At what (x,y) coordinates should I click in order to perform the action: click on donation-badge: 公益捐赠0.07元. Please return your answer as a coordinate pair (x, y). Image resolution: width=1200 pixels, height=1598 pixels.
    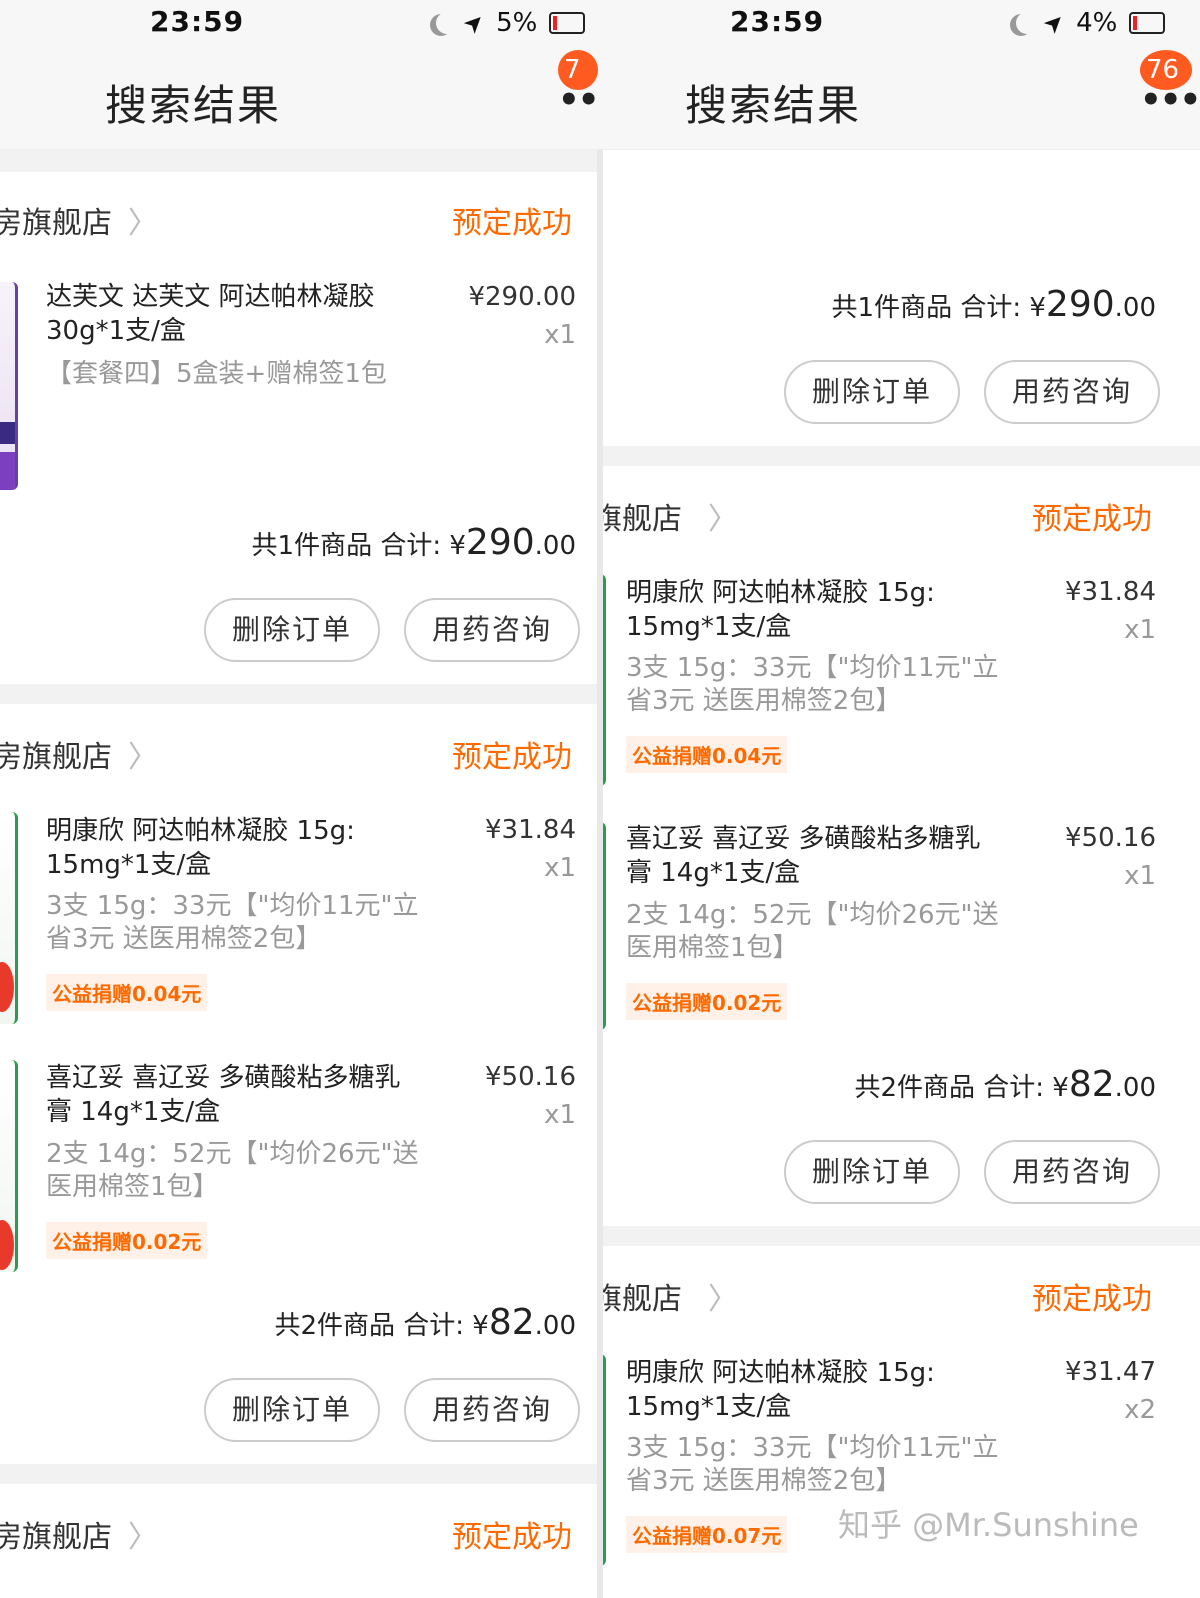
    Looking at the image, I should click on (707, 1534).